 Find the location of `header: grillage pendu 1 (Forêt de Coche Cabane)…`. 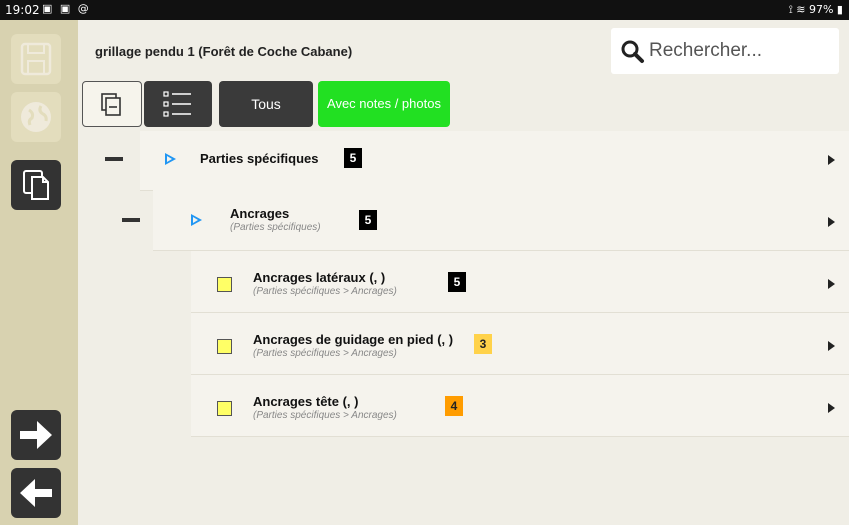

header: grillage pendu 1 (Forêt de Coche Cabane)… is located at coordinates (463, 51).